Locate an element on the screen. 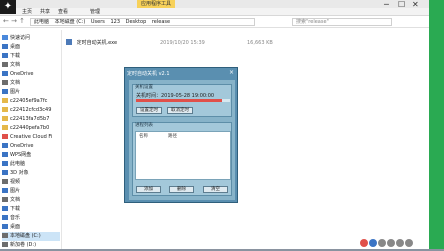 This screenshot has width=444, height=251. remove-button: 删除 is located at coordinates (181, 189).